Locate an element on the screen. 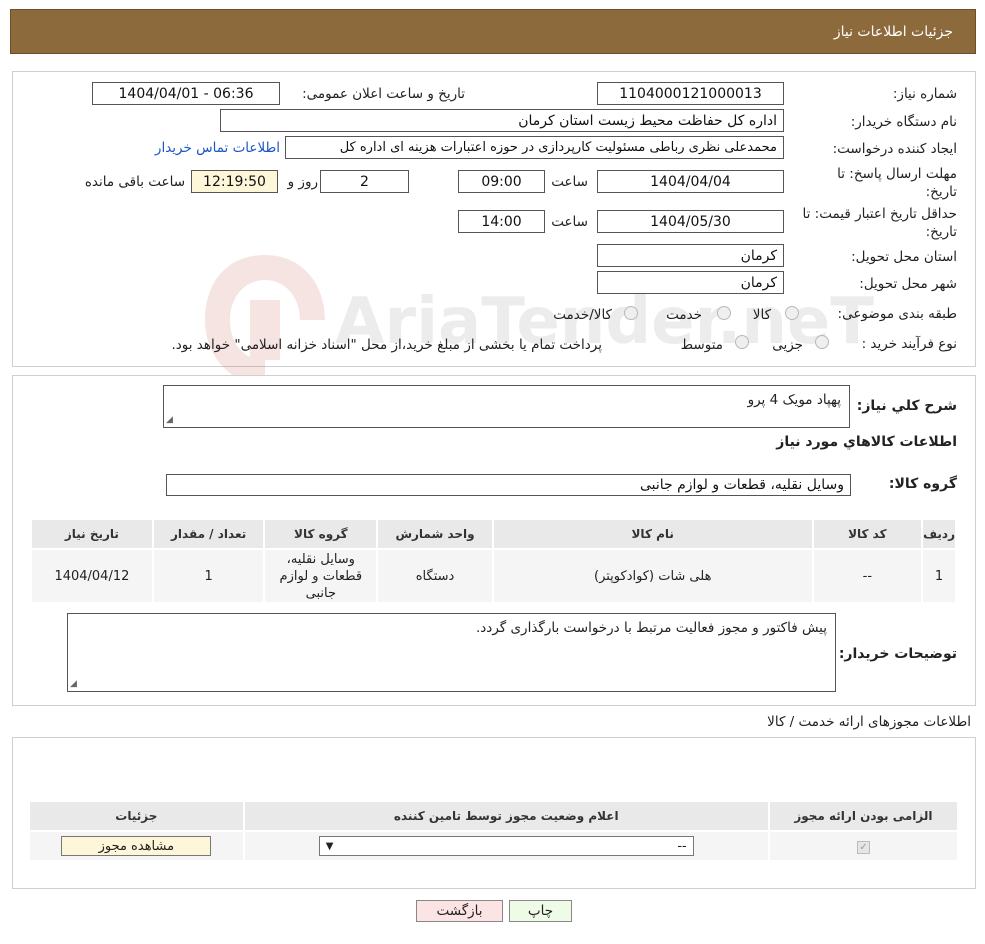  creator-label: ایجاد کننده درخواست: is located at coordinates (894, 149).